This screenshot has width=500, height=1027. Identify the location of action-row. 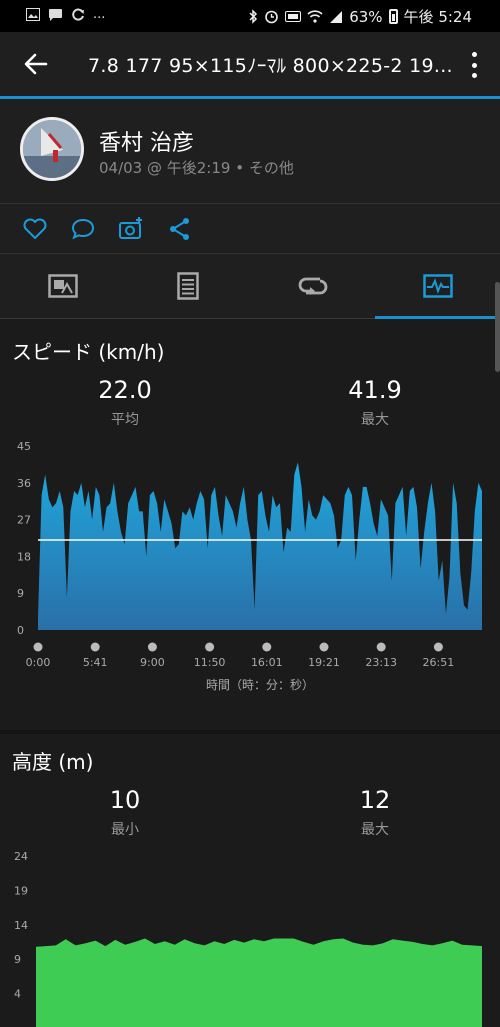
(250, 228).